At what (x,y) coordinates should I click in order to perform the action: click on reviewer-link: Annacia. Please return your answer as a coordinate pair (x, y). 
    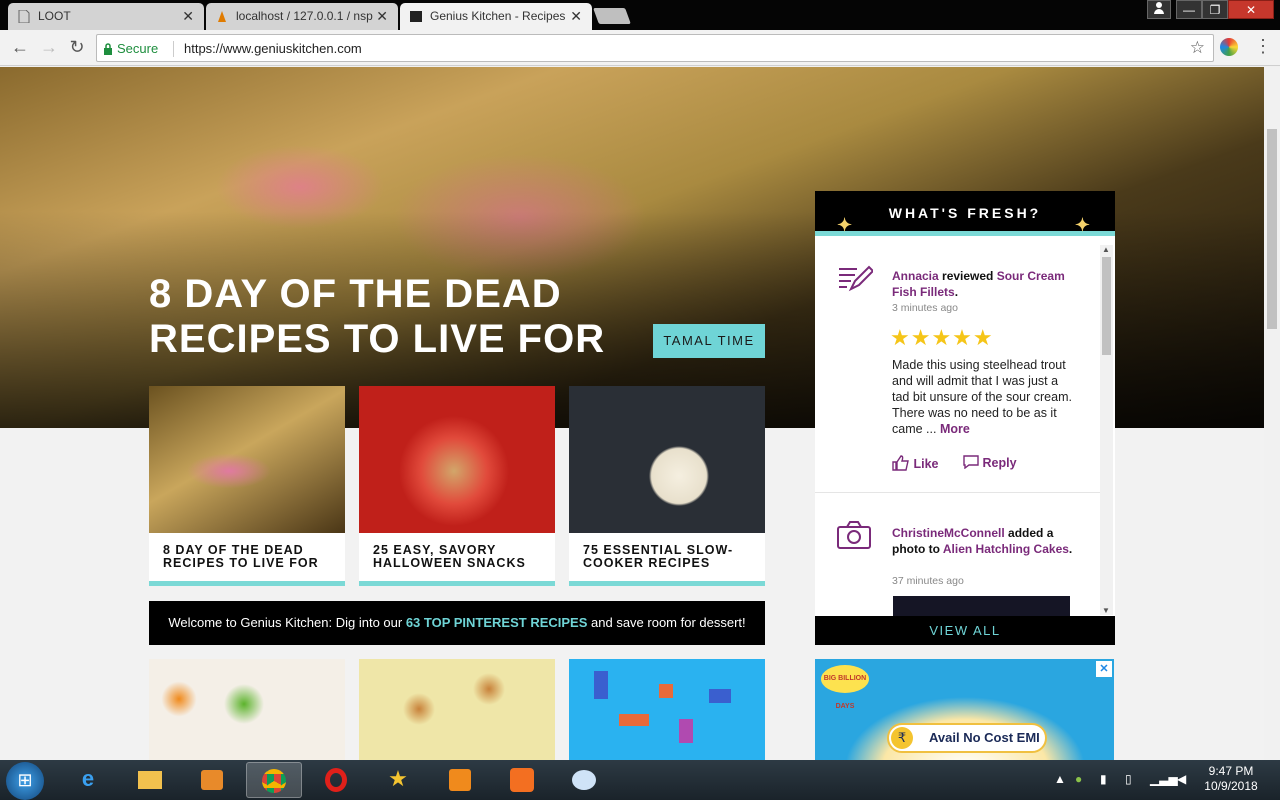
    Looking at the image, I should click on (915, 276).